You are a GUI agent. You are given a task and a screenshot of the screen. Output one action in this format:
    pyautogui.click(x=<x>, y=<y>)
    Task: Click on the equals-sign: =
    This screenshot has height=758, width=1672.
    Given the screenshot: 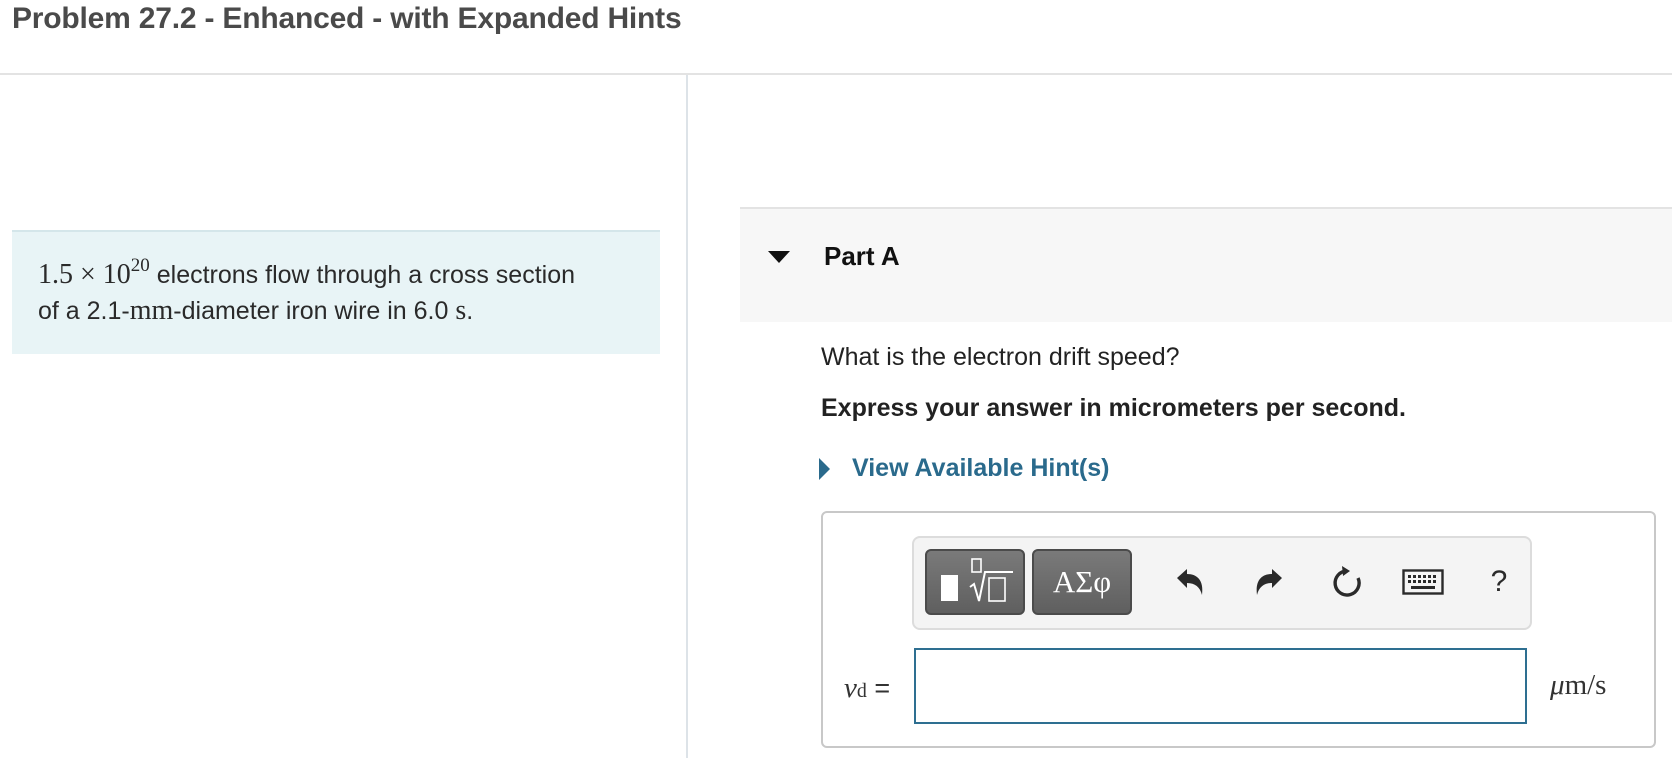 What is the action you would take?
    pyautogui.click(x=878, y=688)
    